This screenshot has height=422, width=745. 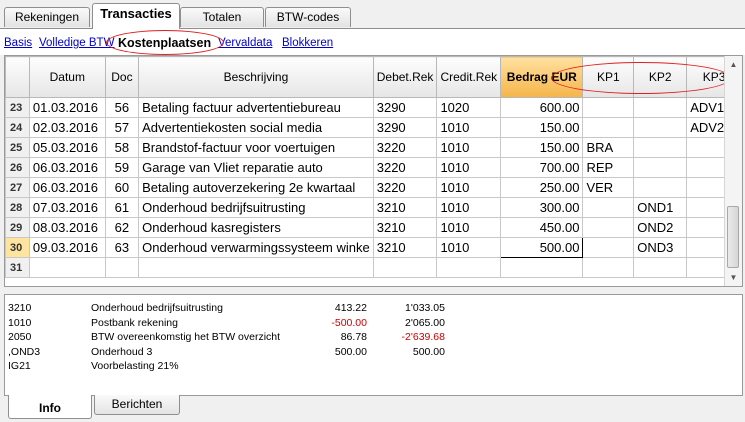 I want to click on header-debet-rek: Debet.Rek, so click(x=405, y=77).